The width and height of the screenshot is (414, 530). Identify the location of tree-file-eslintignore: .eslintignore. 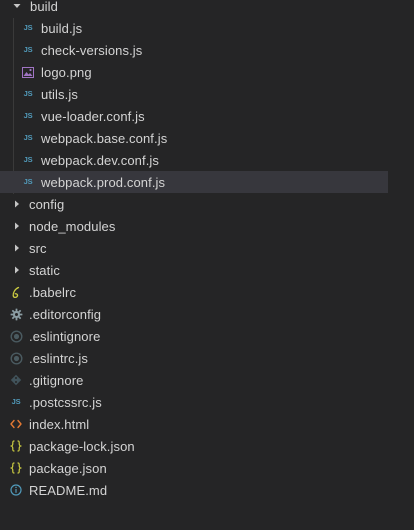
(194, 336).